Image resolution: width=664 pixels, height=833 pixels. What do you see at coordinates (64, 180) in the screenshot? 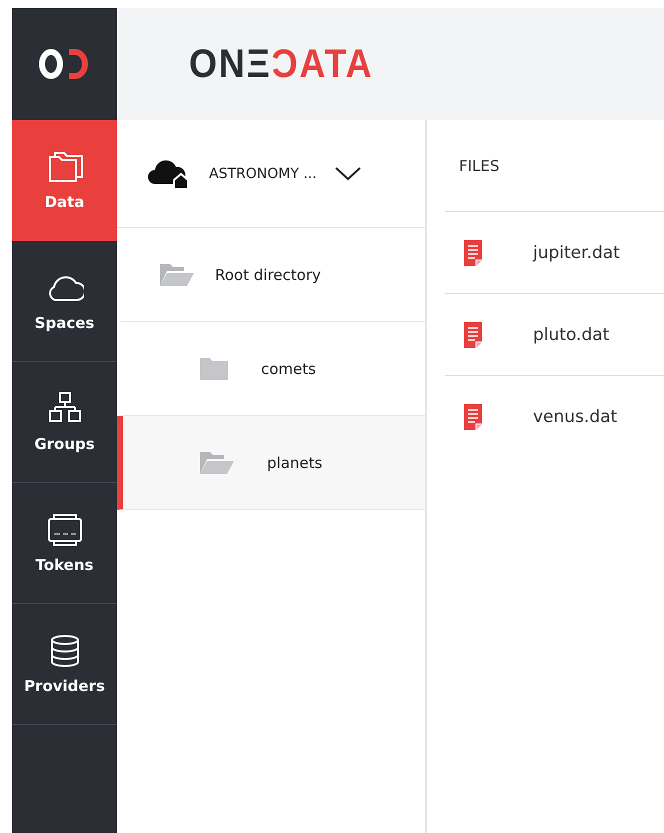
I see `nav-item: Data` at bounding box center [64, 180].